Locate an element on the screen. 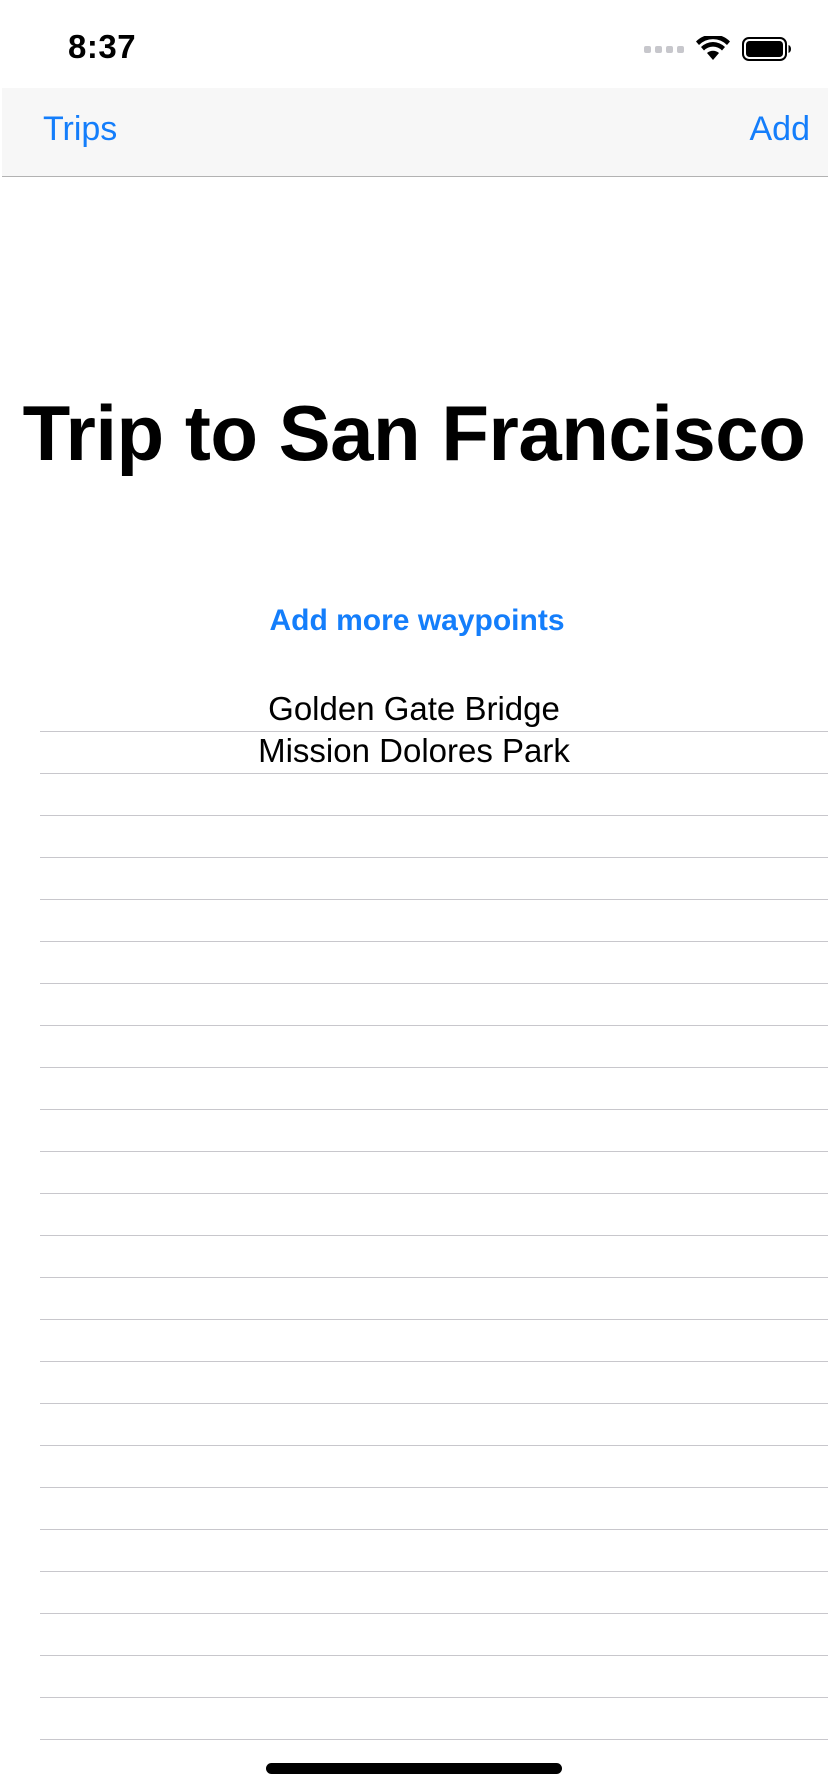  waypoint-label: Mission Dolores Park is located at coordinates (414, 750).